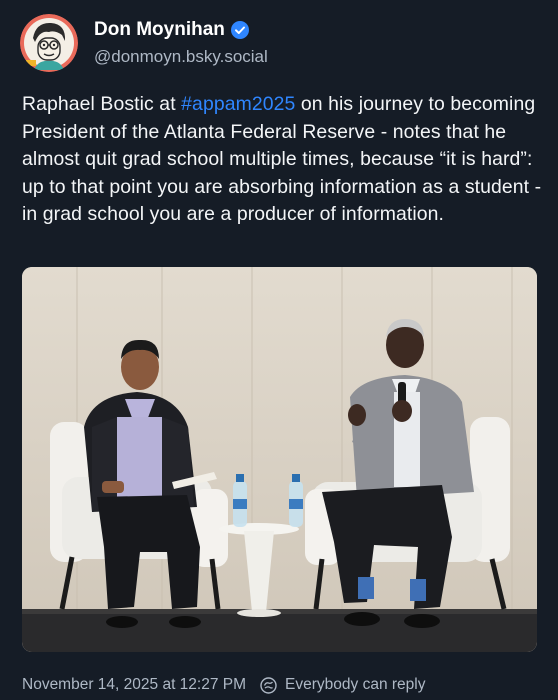  I want to click on display-name-row: Don Moynihan, so click(181, 30).